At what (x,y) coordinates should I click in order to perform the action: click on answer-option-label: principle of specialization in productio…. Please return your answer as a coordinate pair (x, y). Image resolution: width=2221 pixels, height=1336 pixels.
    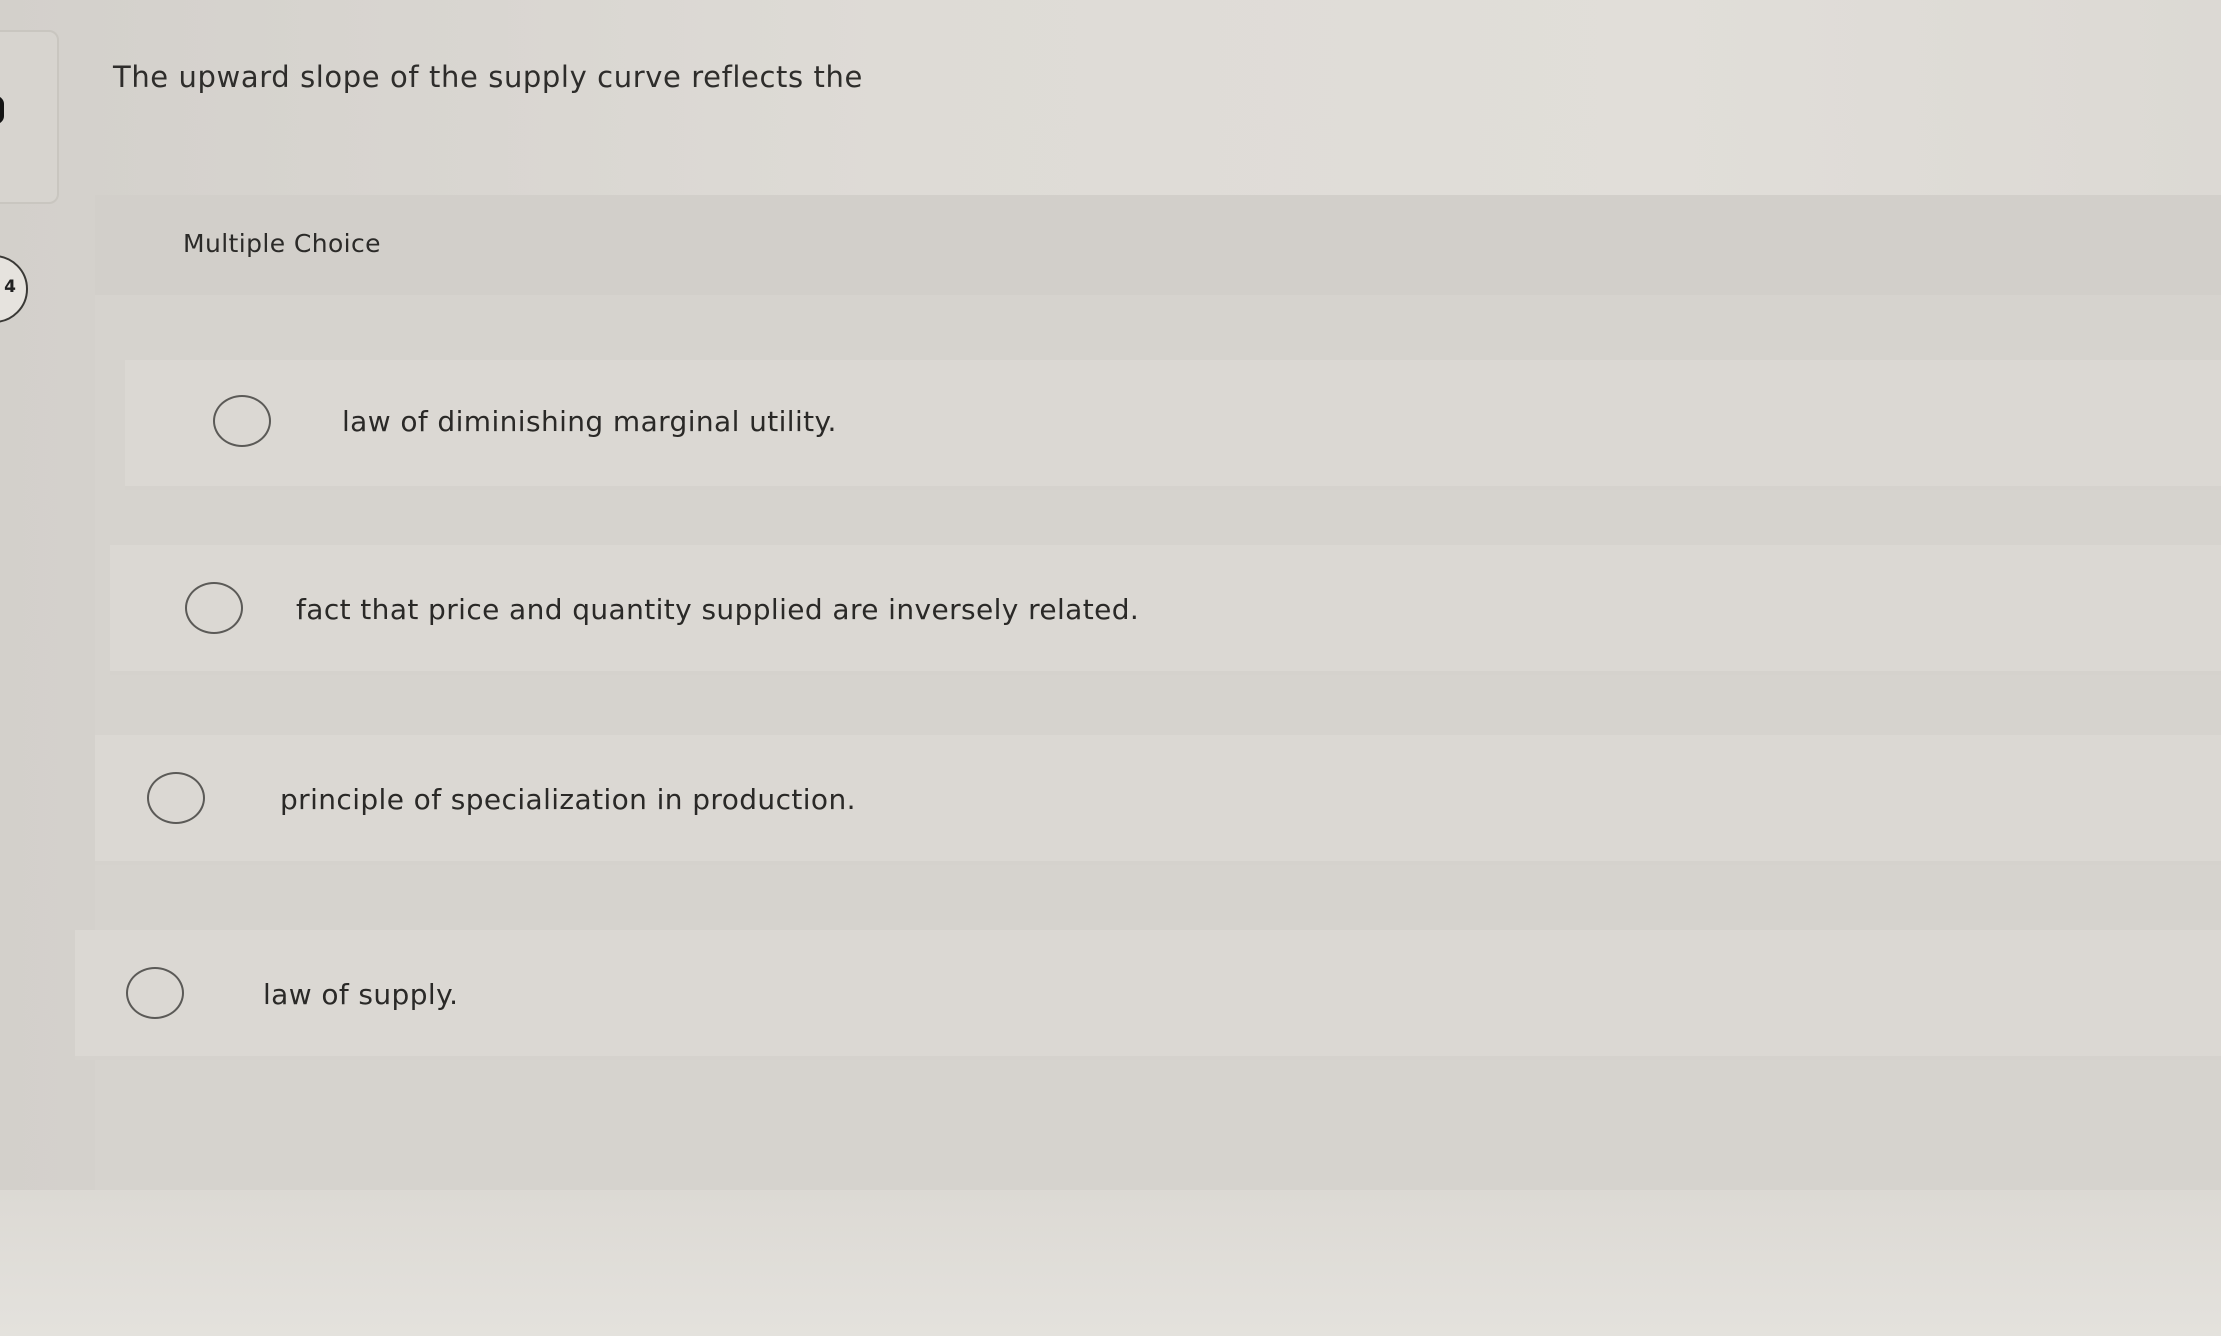
    Looking at the image, I should click on (568, 799).